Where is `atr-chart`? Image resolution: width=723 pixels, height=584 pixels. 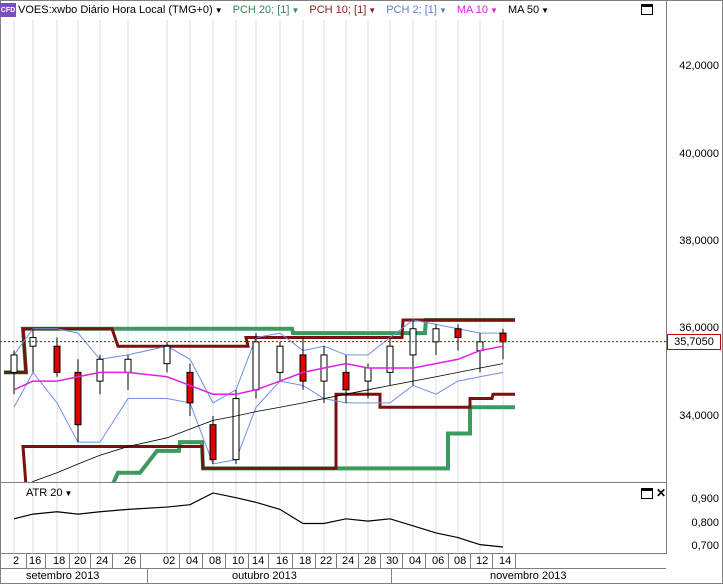 atr-chart is located at coordinates (258, 518).